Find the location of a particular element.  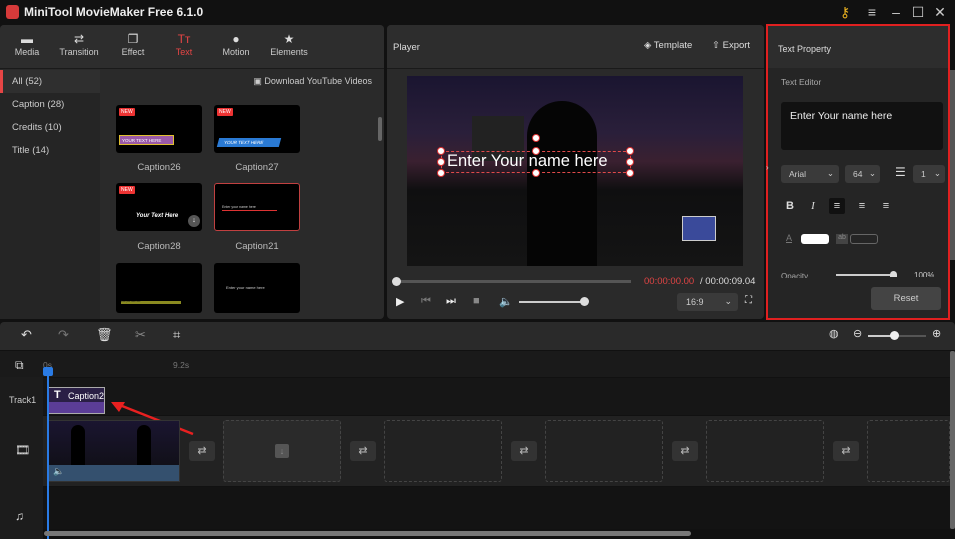

category-all: All (52) is located at coordinates (50, 81).